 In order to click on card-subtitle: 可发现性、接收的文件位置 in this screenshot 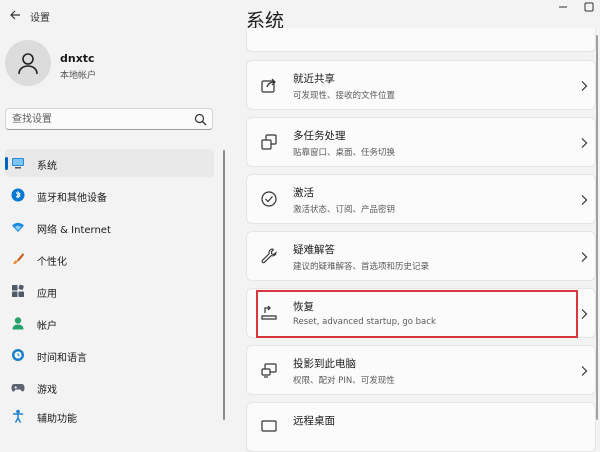, I will do `click(344, 96)`.